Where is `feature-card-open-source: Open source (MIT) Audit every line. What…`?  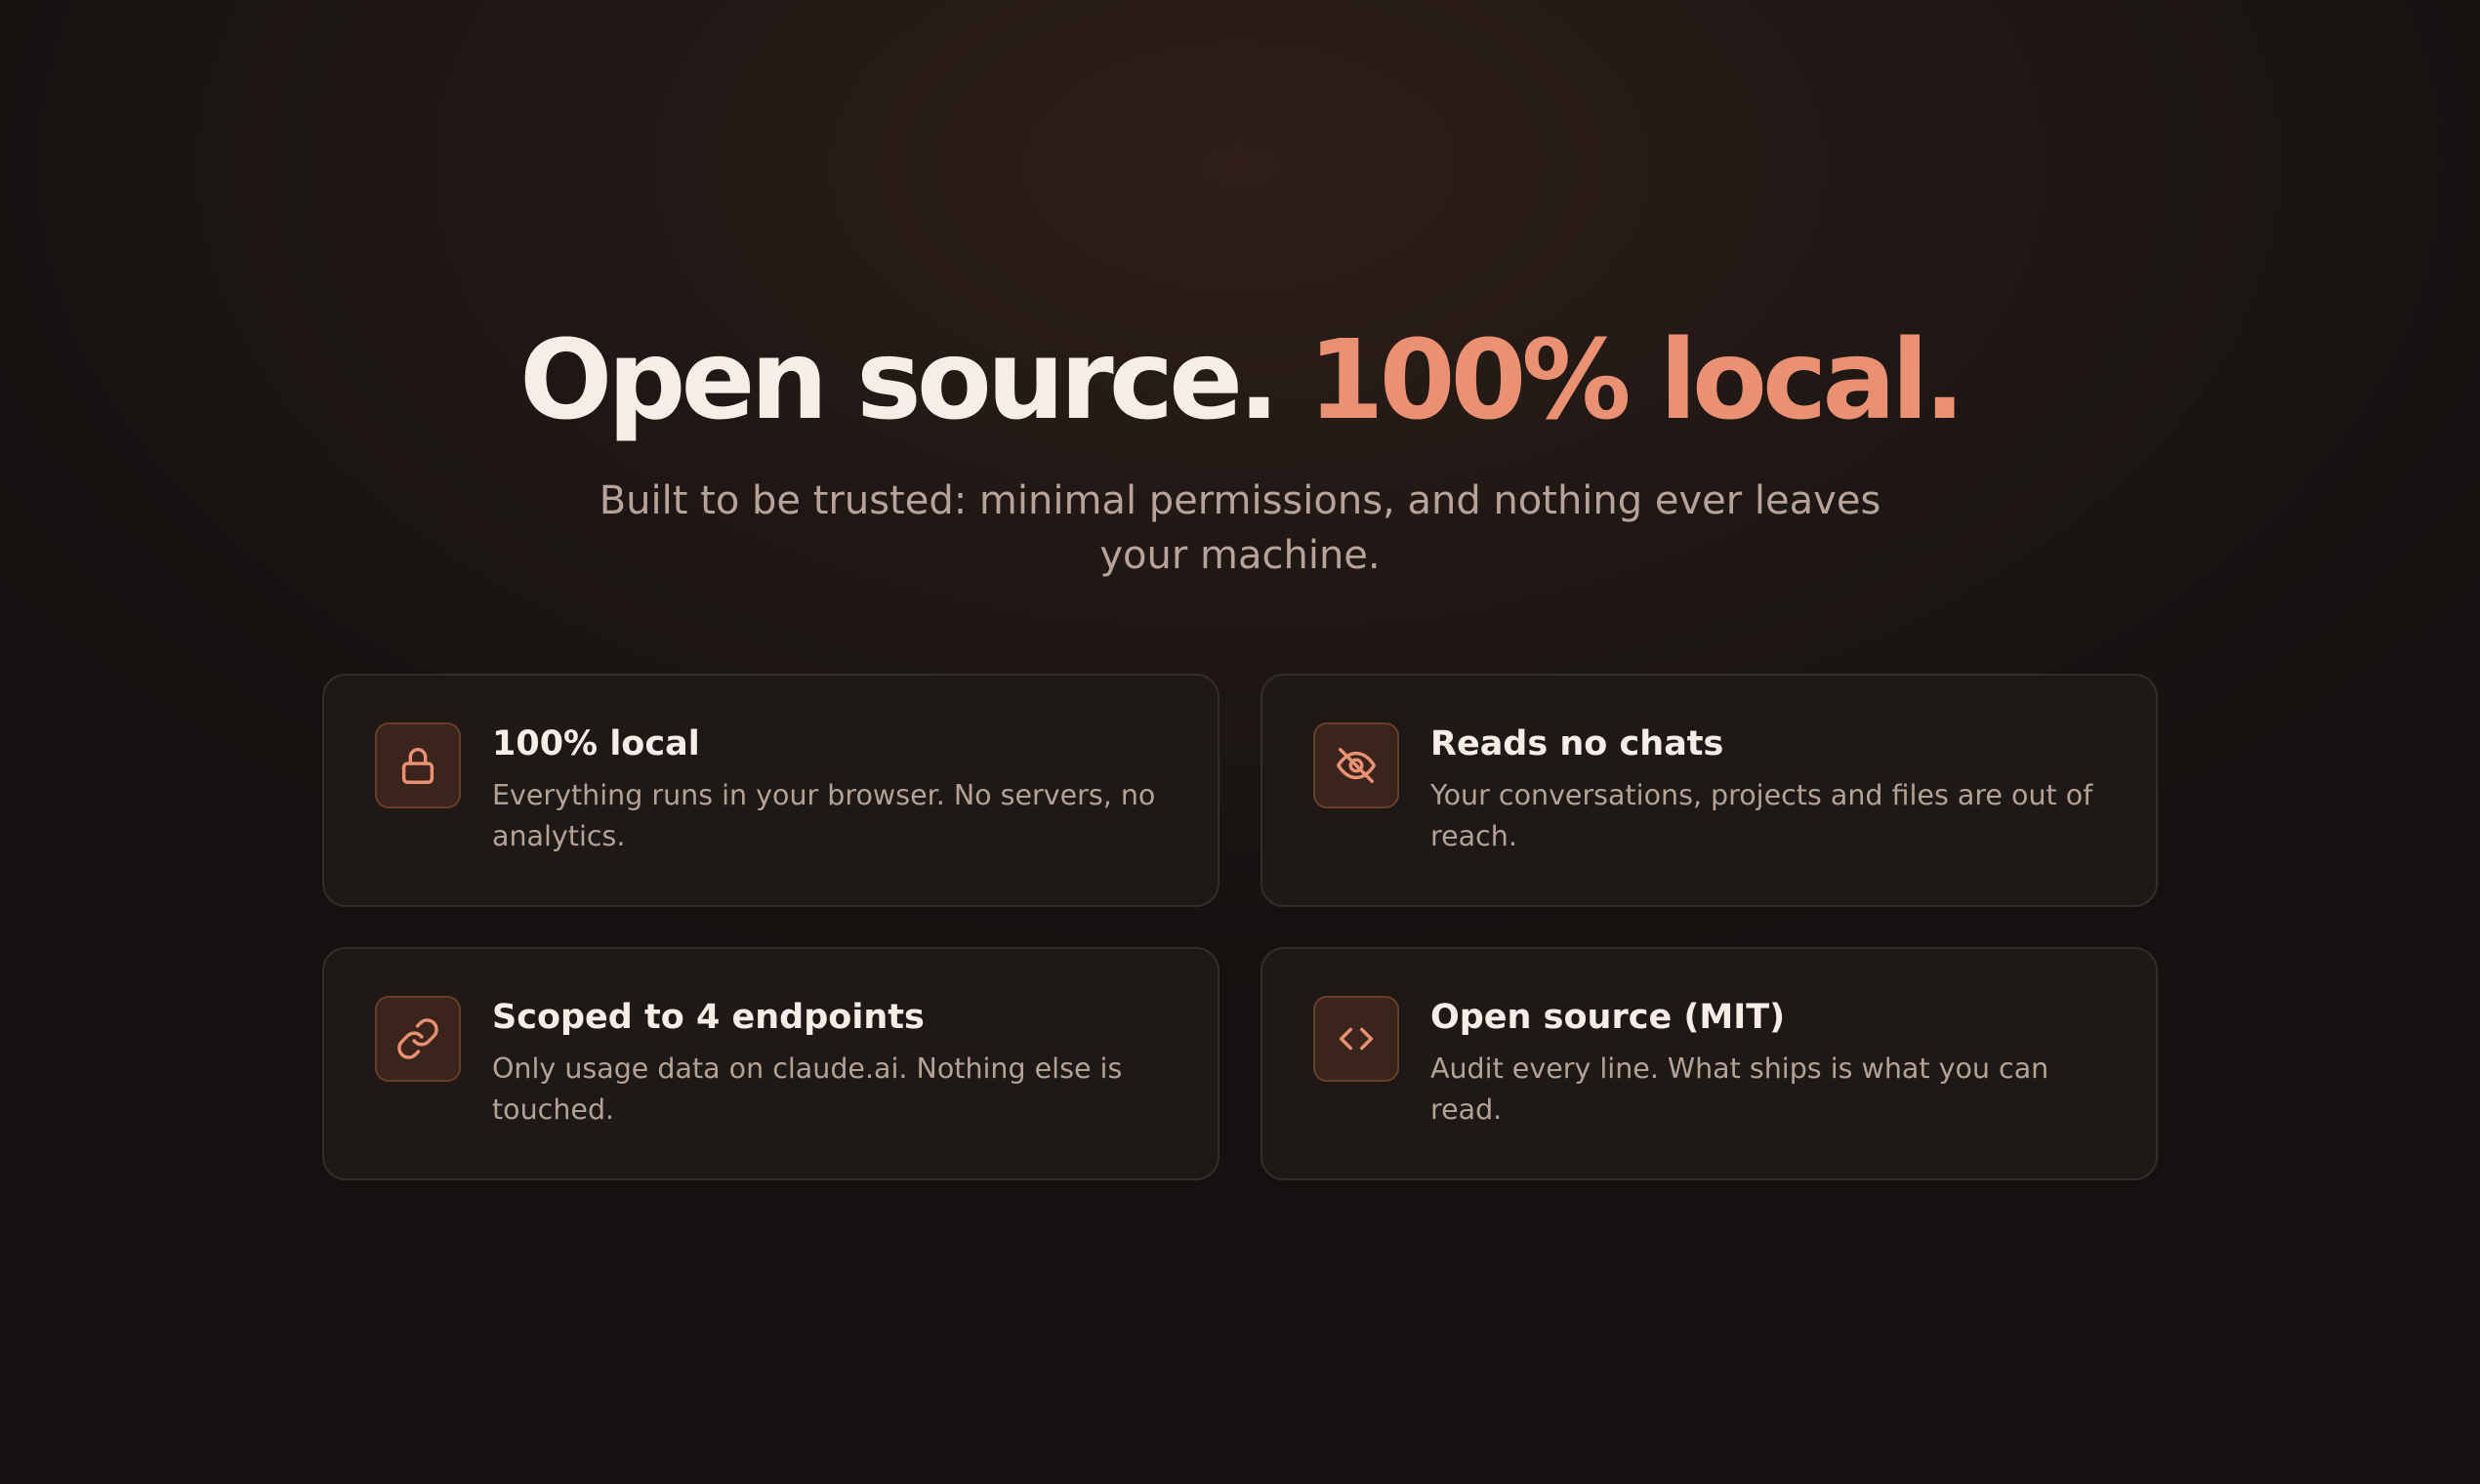
feature-card-open-source: Open source (MIT) Audit every line. What… is located at coordinates (1709, 1064).